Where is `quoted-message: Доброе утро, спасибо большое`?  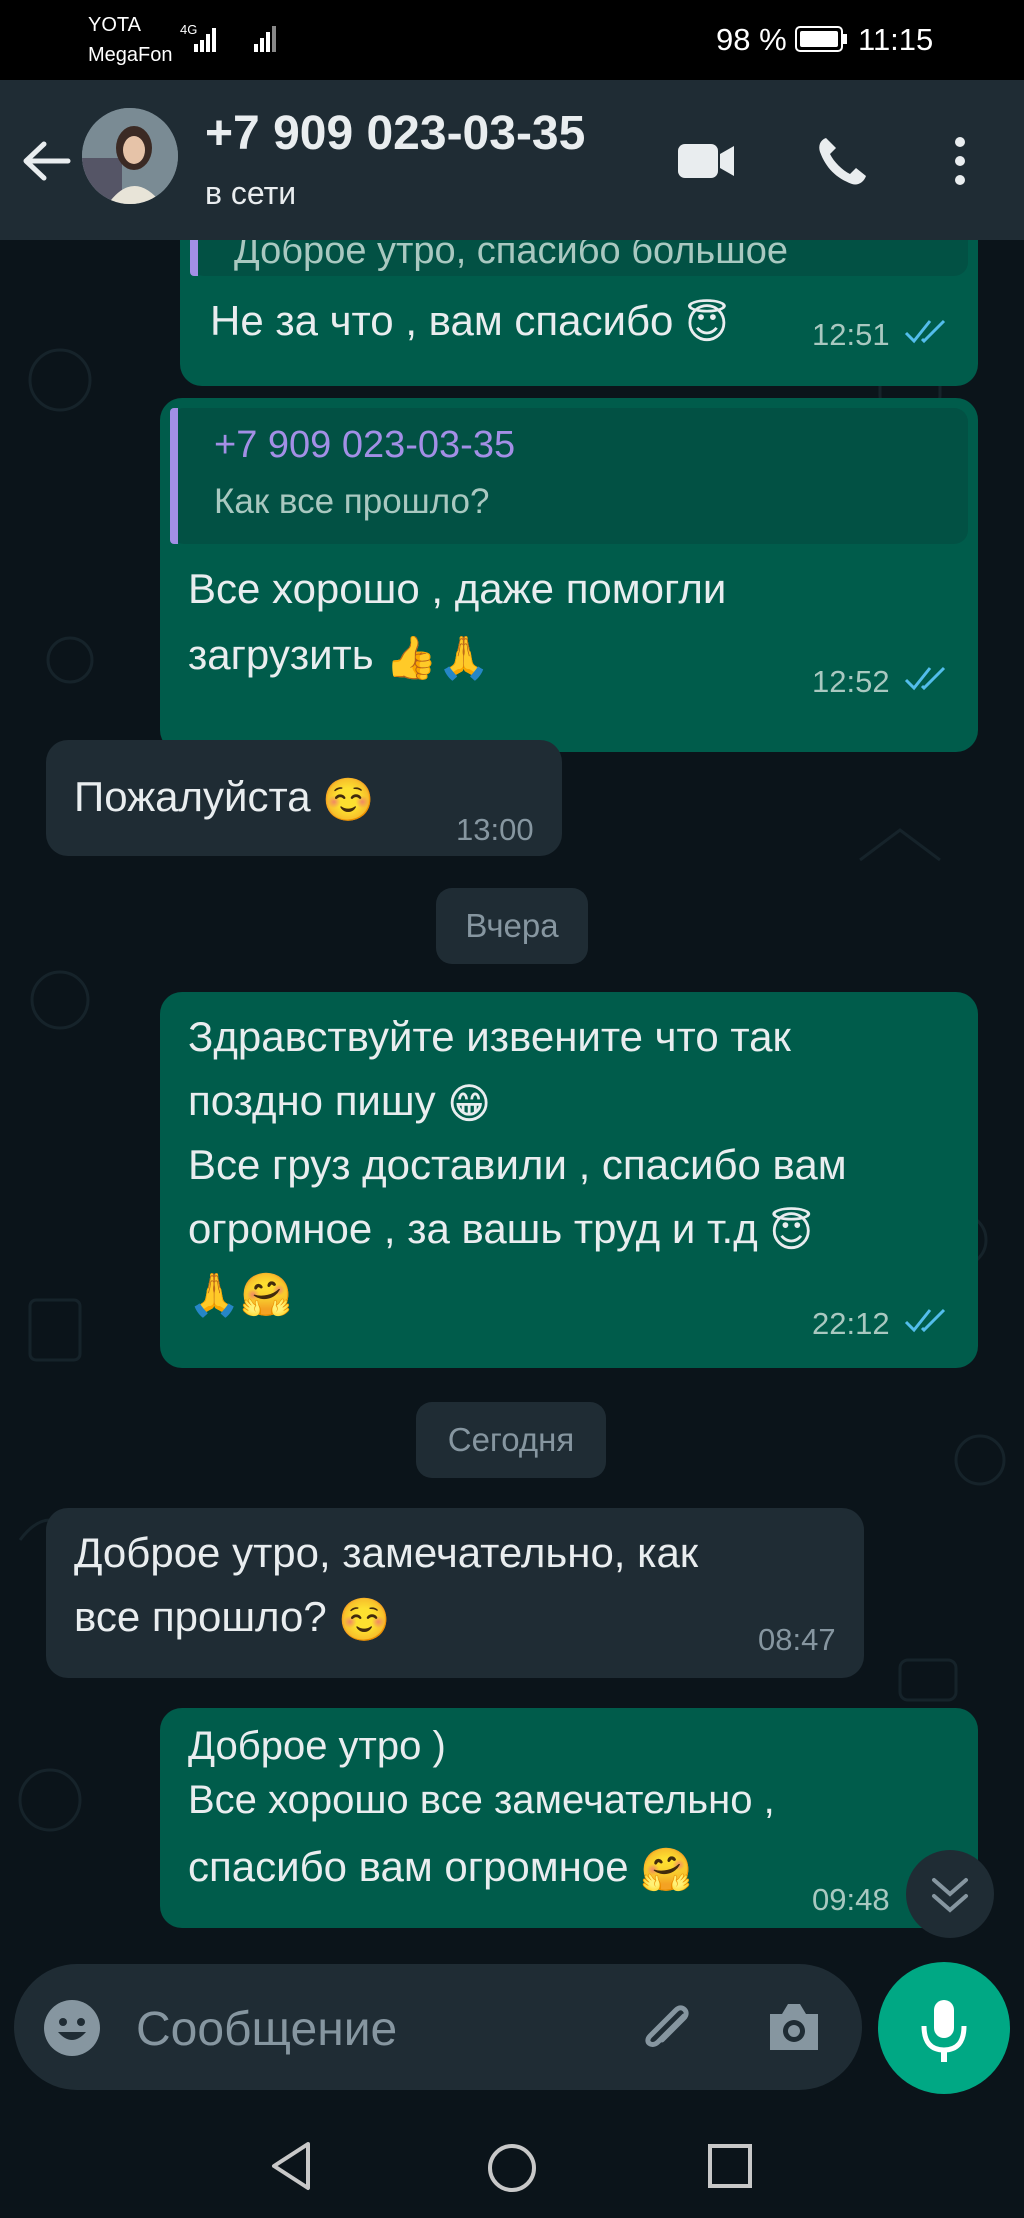 quoted-message: Доброе утро, спасибо большое is located at coordinates (579, 258).